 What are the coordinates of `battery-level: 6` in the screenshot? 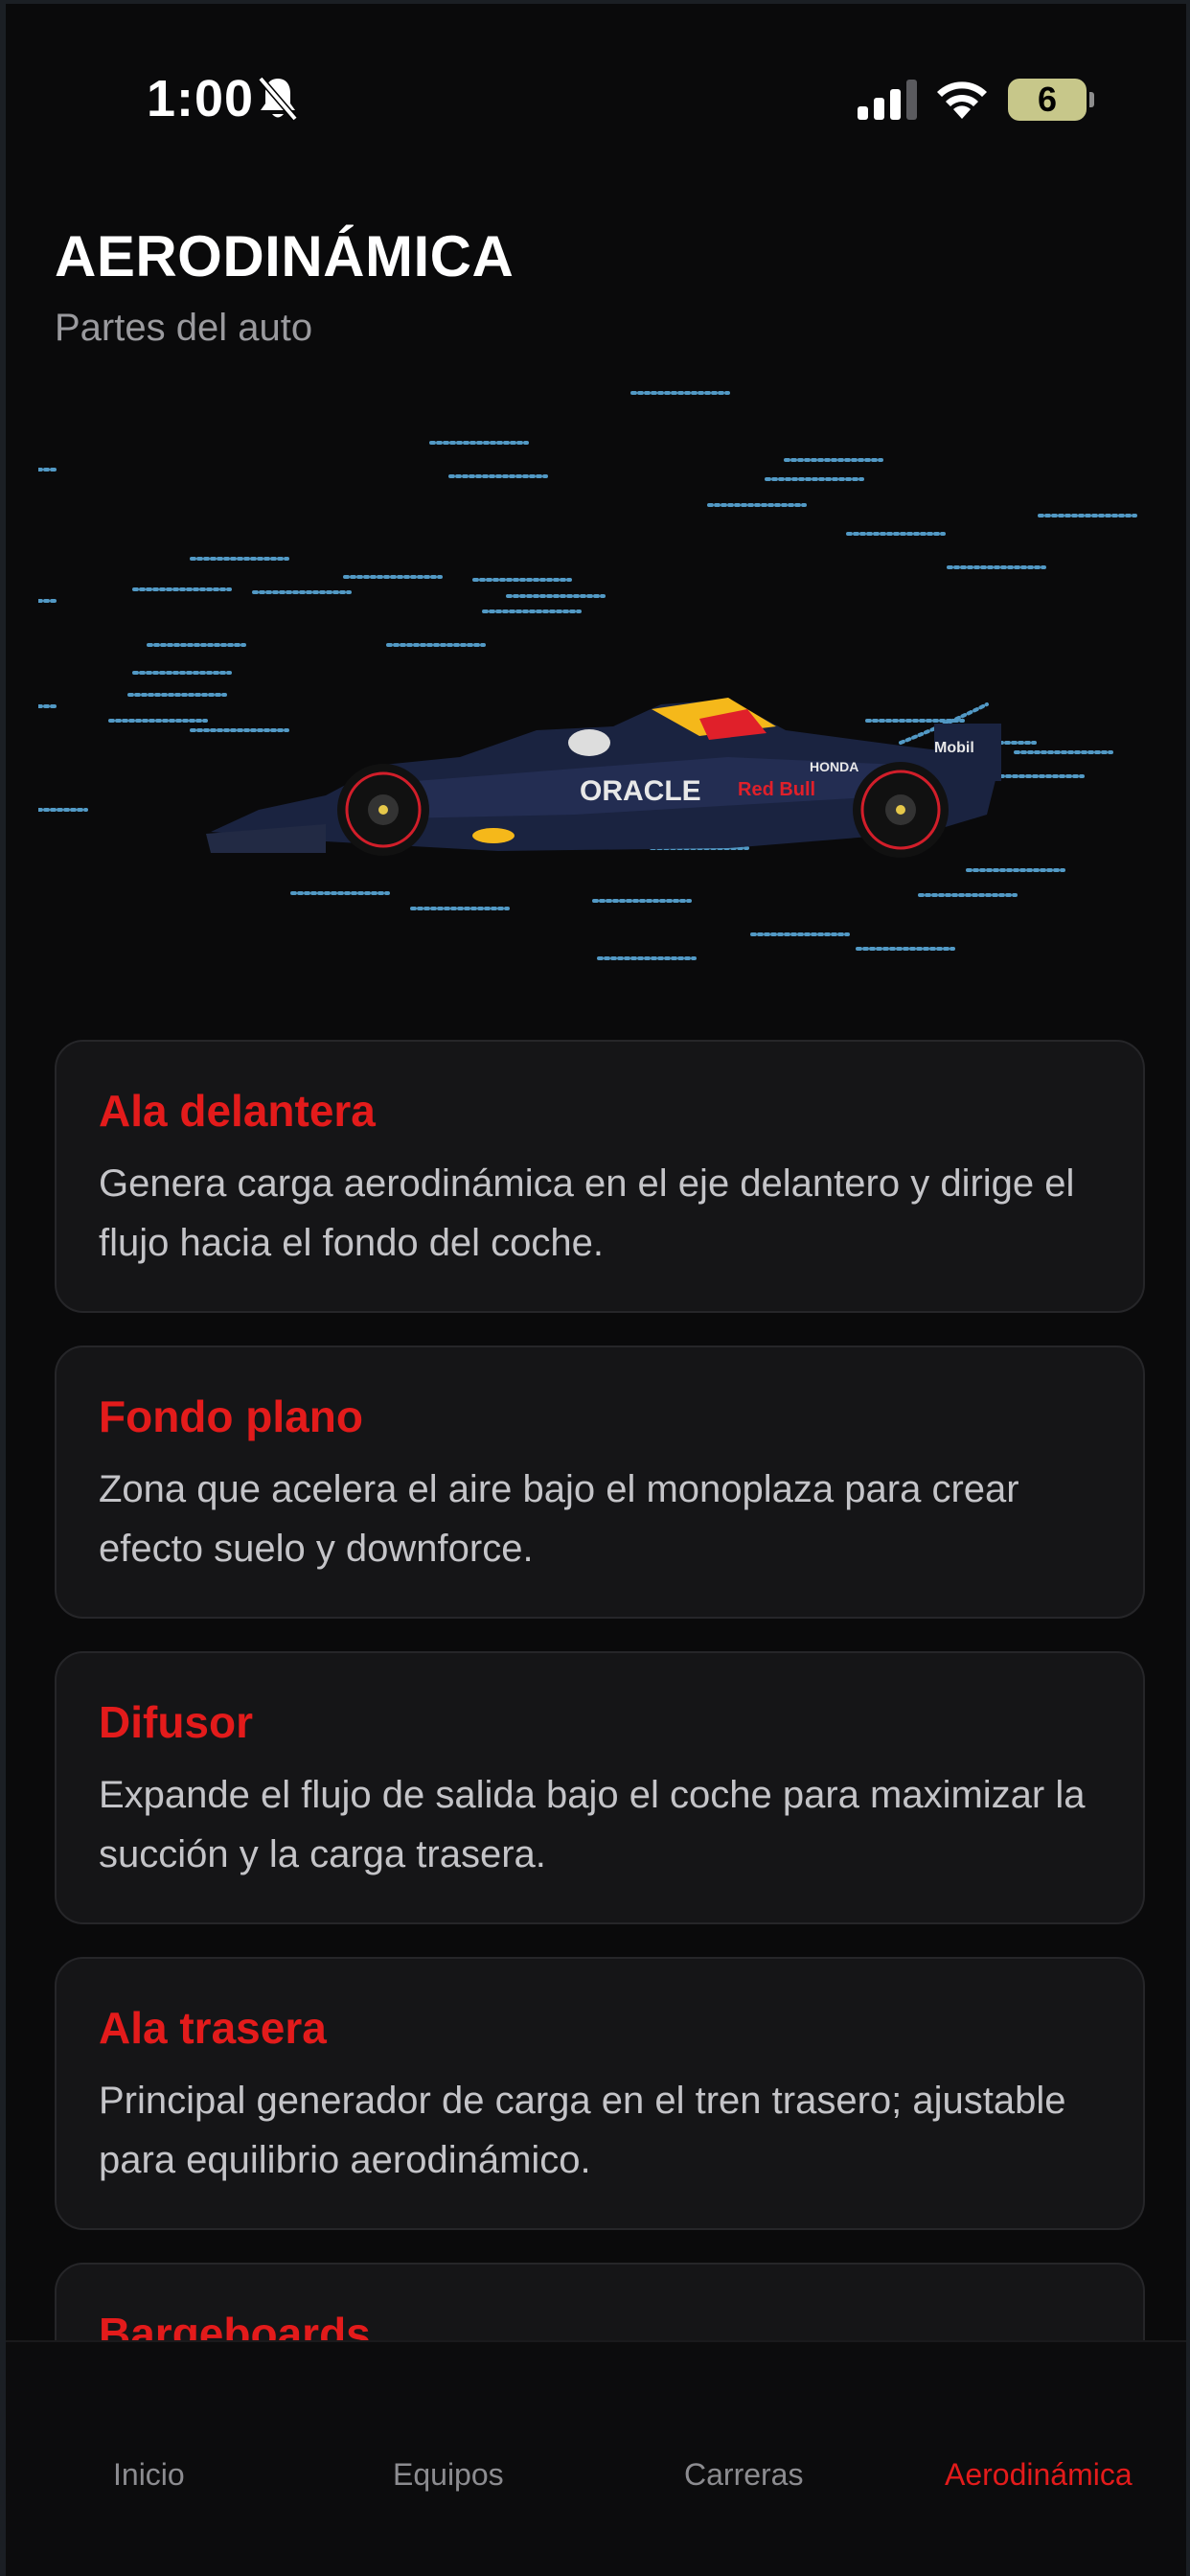 It's located at (1047, 99).